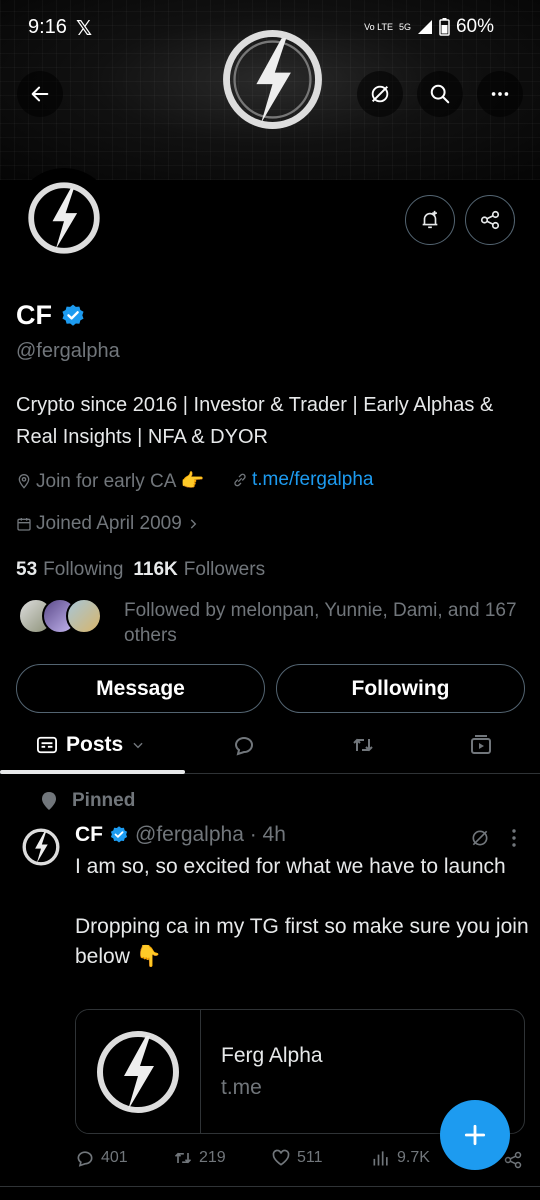  I want to click on search-button, so click(440, 94).